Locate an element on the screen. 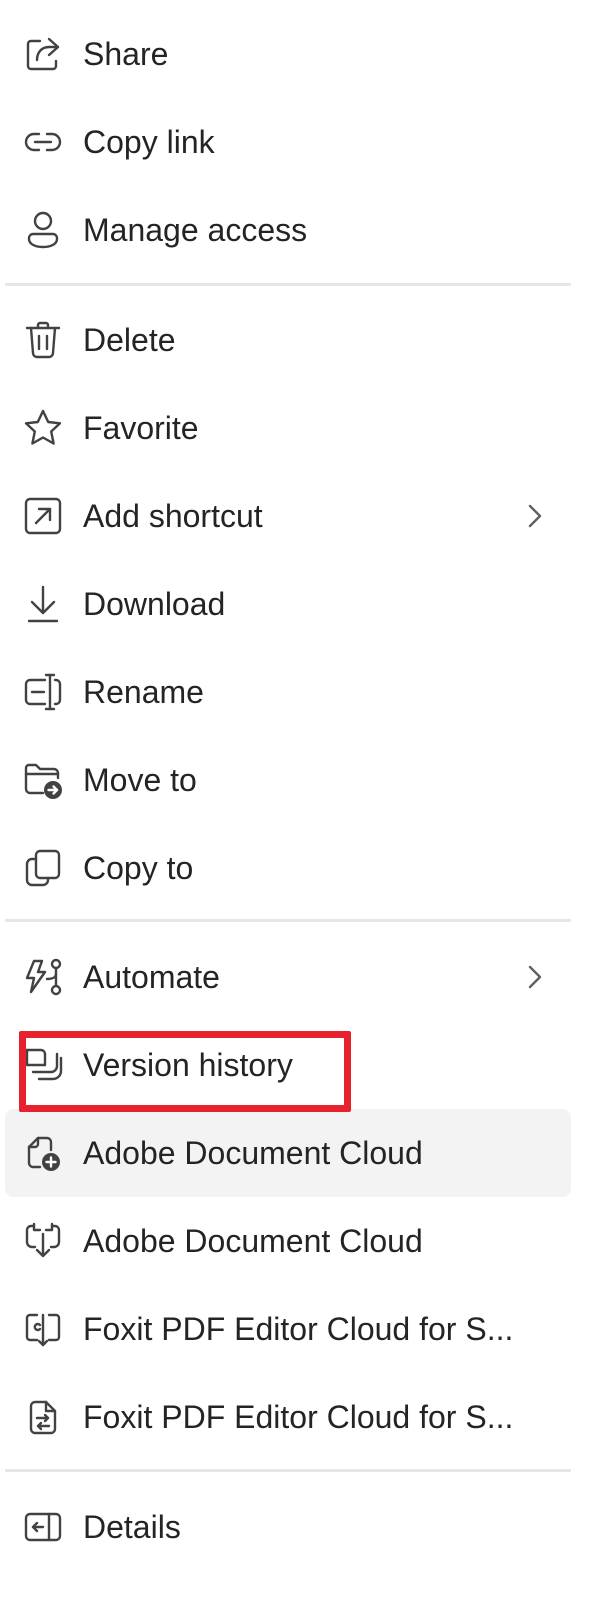 The image size is (590, 1605). menu-item-label: Manage access is located at coordinates (195, 230).